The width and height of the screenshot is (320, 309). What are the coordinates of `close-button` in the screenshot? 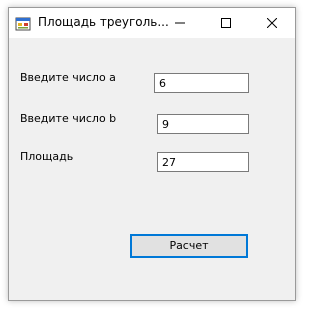 It's located at (272, 23).